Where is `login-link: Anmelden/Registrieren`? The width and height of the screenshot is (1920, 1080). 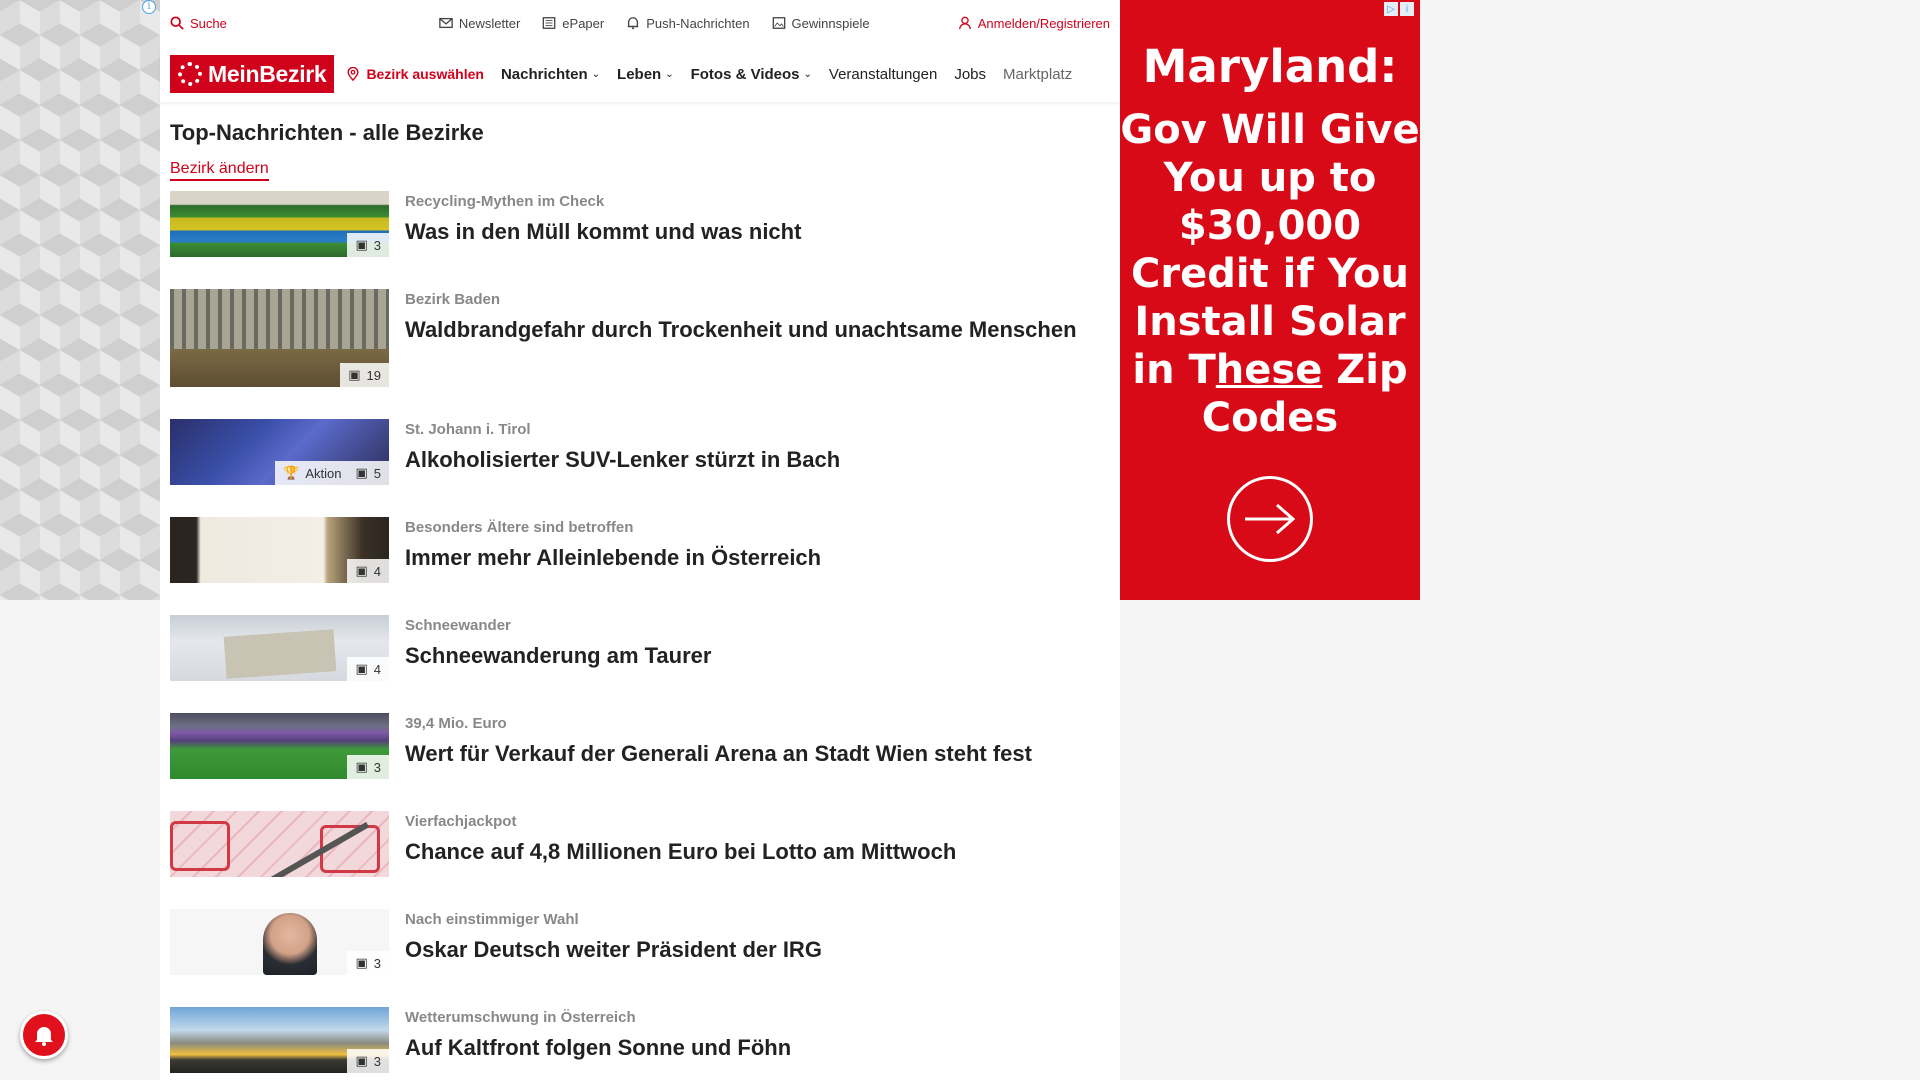
login-link: Anmelden/Registrieren is located at coordinates (1034, 23).